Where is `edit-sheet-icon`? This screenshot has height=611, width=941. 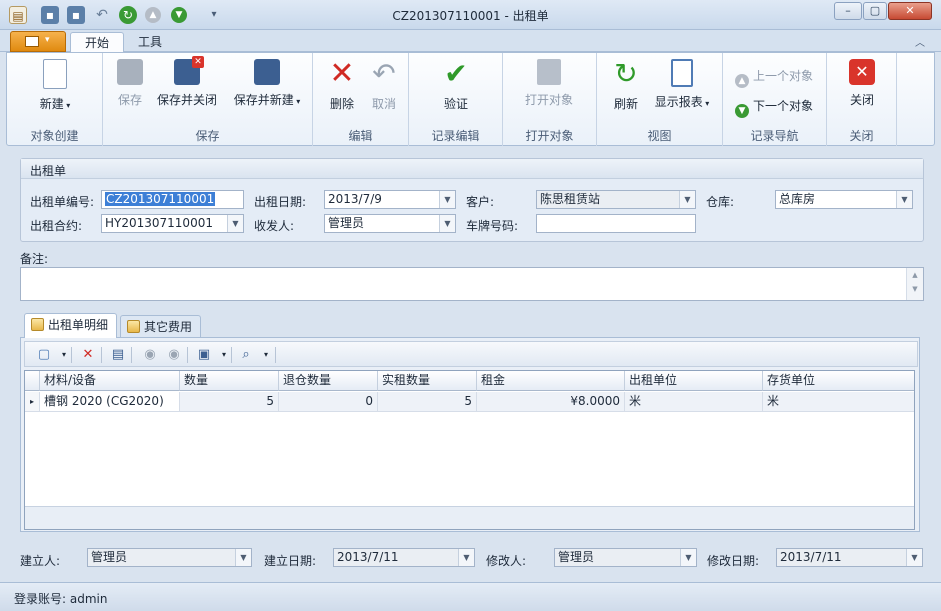
edit-sheet-icon is located at coordinates (37, 324).